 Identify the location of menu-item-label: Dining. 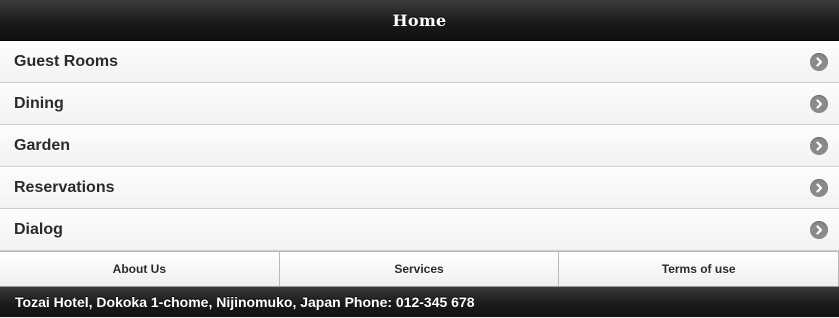
(39, 103).